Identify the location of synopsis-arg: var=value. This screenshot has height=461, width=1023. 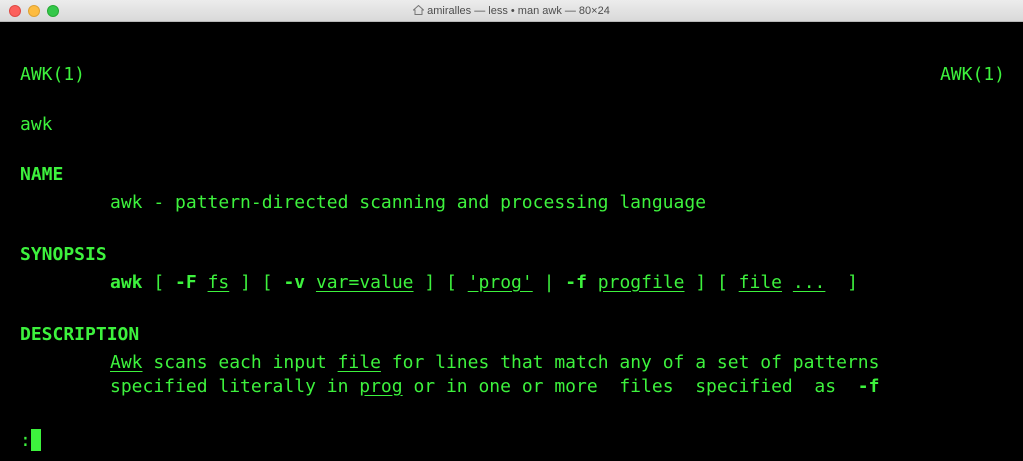
(364, 282).